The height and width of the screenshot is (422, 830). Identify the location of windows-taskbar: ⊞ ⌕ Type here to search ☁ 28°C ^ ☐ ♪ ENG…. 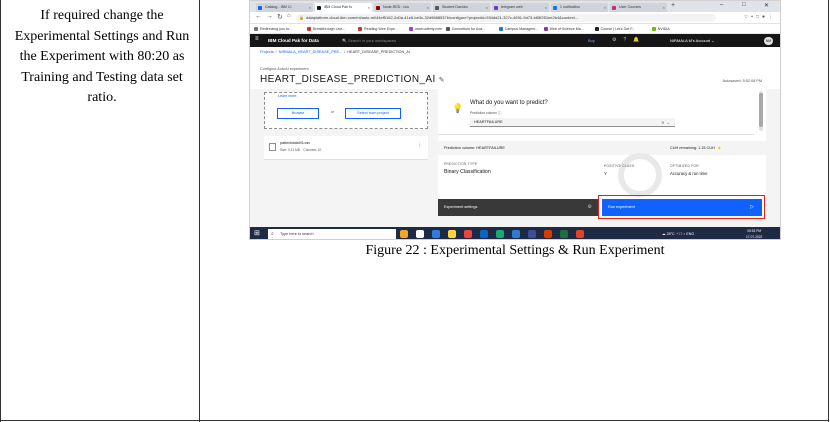
(515, 233).